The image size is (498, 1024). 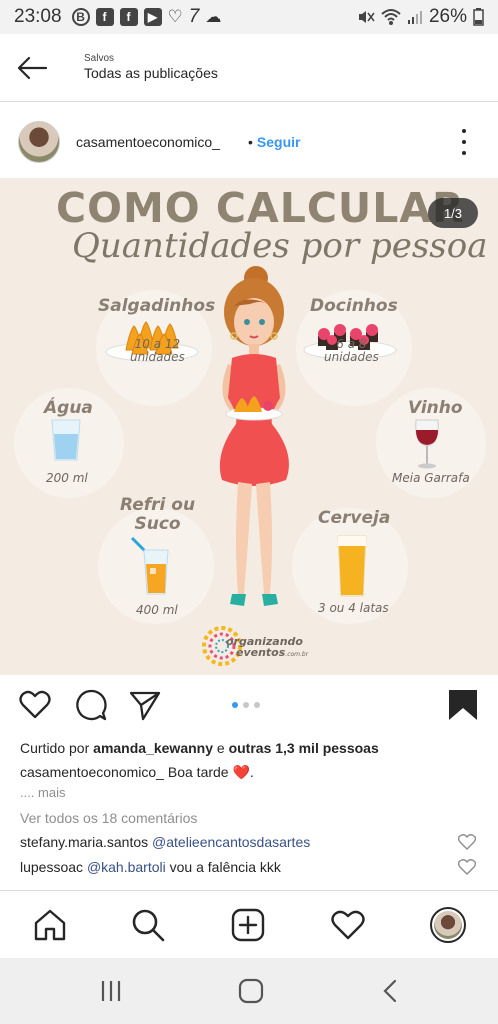 I want to click on seven-icon: 7, so click(x=194, y=16).